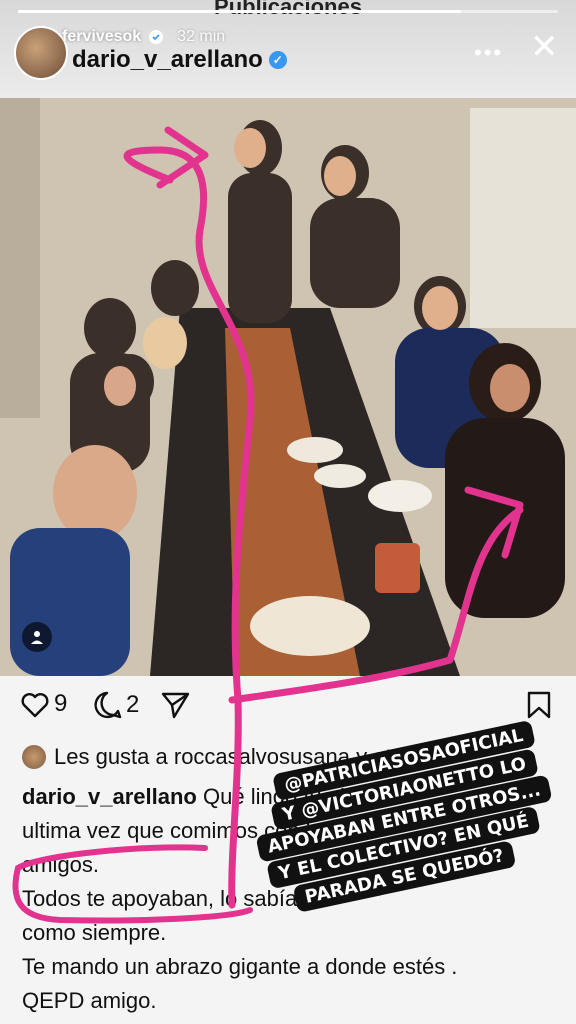  What do you see at coordinates (376, 595) in the screenshot?
I see `annotation-arrow-right` at bounding box center [376, 595].